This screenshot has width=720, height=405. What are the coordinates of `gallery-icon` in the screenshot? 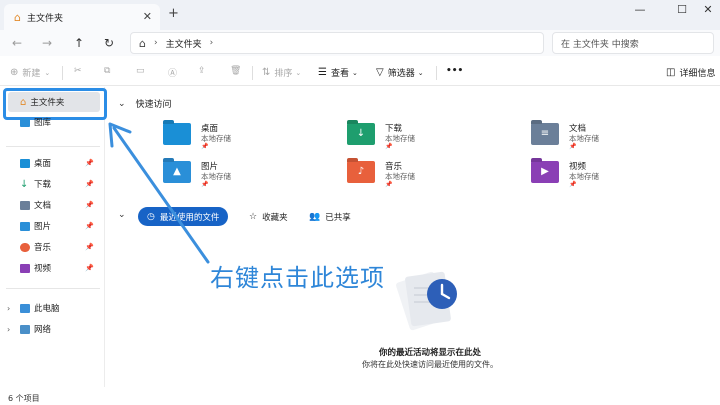 It's located at (25, 122).